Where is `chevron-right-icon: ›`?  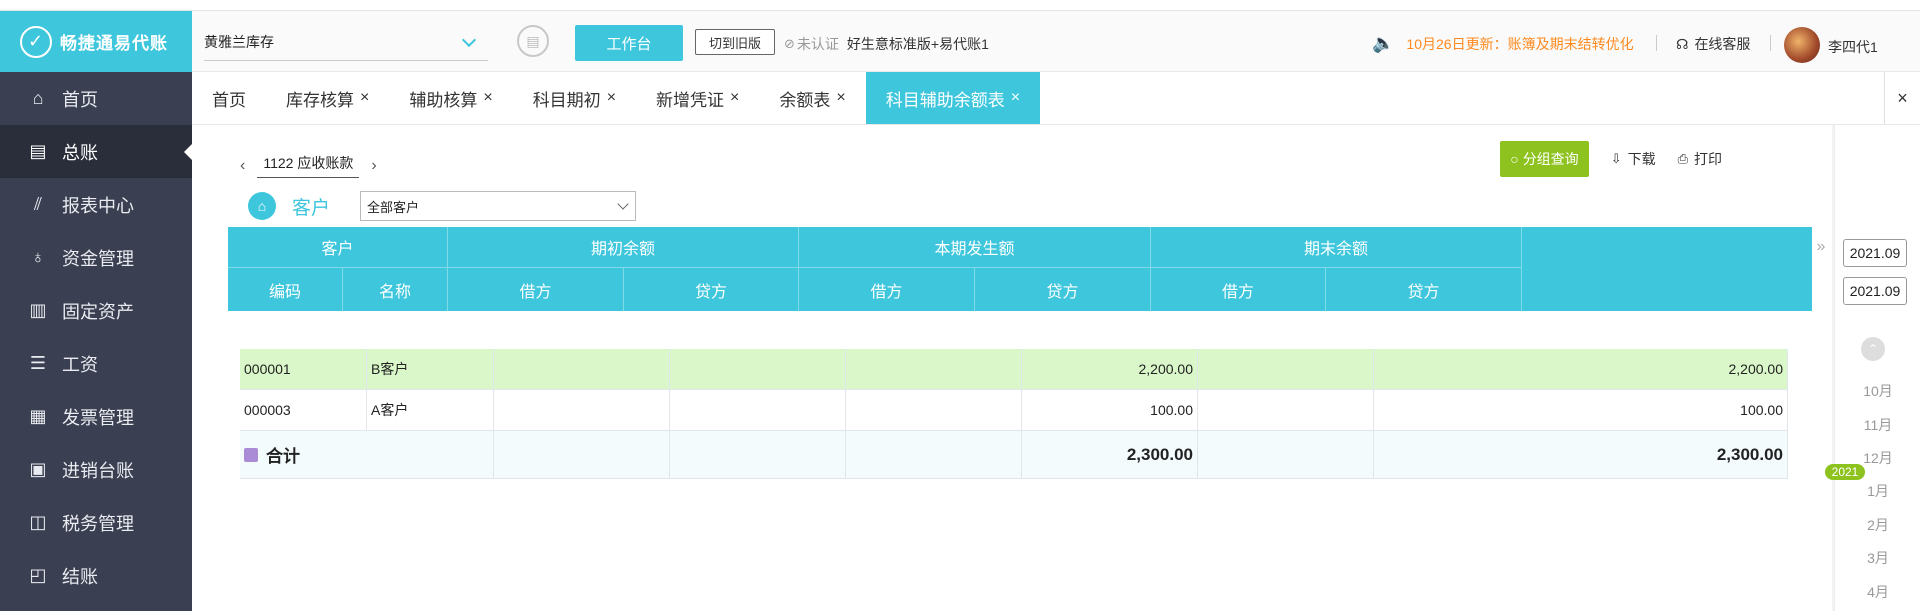 chevron-right-icon: › is located at coordinates (373, 166).